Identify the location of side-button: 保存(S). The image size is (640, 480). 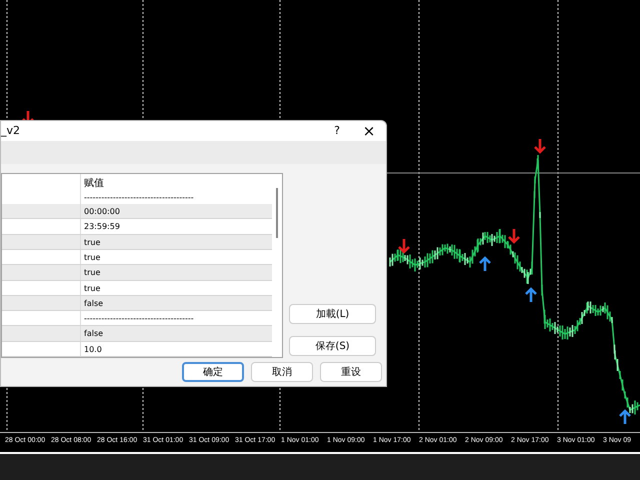
(332, 346).